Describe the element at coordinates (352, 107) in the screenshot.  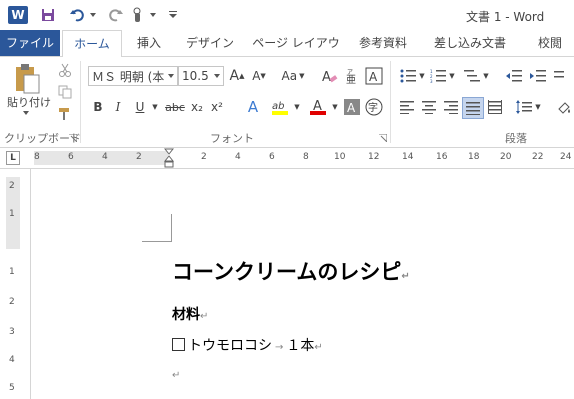
I see `character-shading-button: A` at that location.